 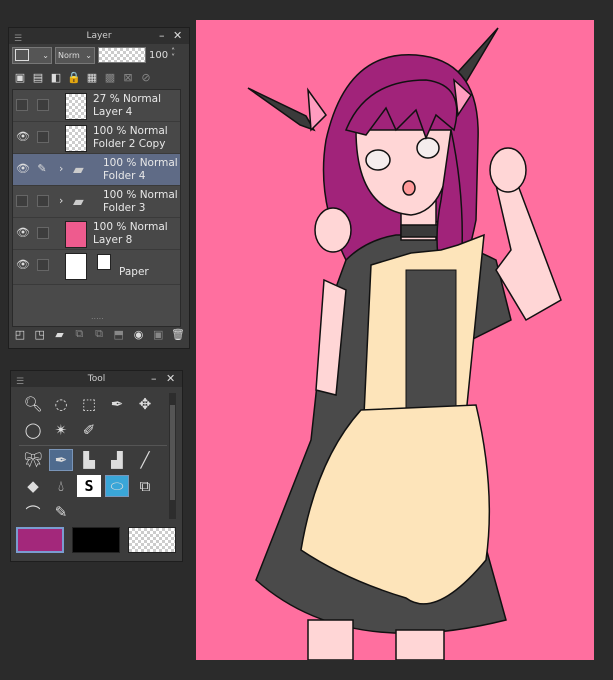 I want to click on layer-color-toggle-icon: ⊘, so click(x=146, y=77).